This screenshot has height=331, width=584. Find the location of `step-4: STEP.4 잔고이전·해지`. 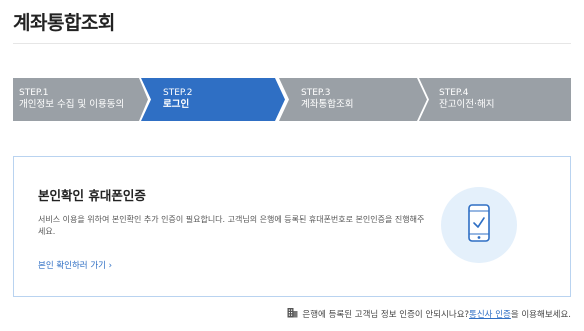

step-4: STEP.4 잔고이전·해지 is located at coordinates (495, 99).